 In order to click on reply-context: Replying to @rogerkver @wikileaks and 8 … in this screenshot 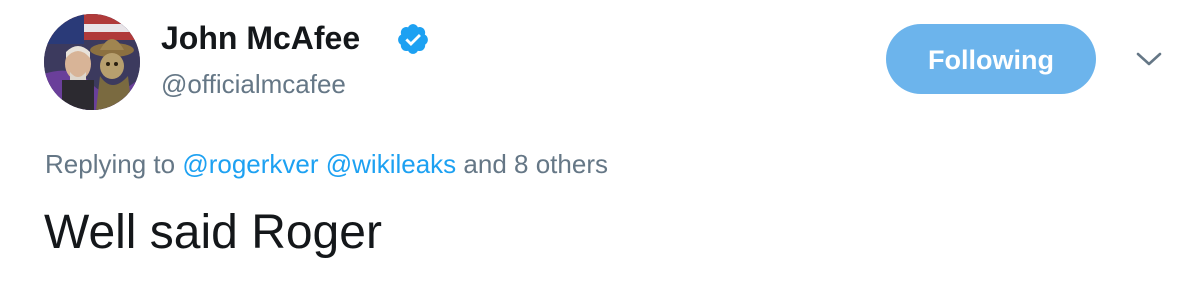, I will do `click(326, 164)`.